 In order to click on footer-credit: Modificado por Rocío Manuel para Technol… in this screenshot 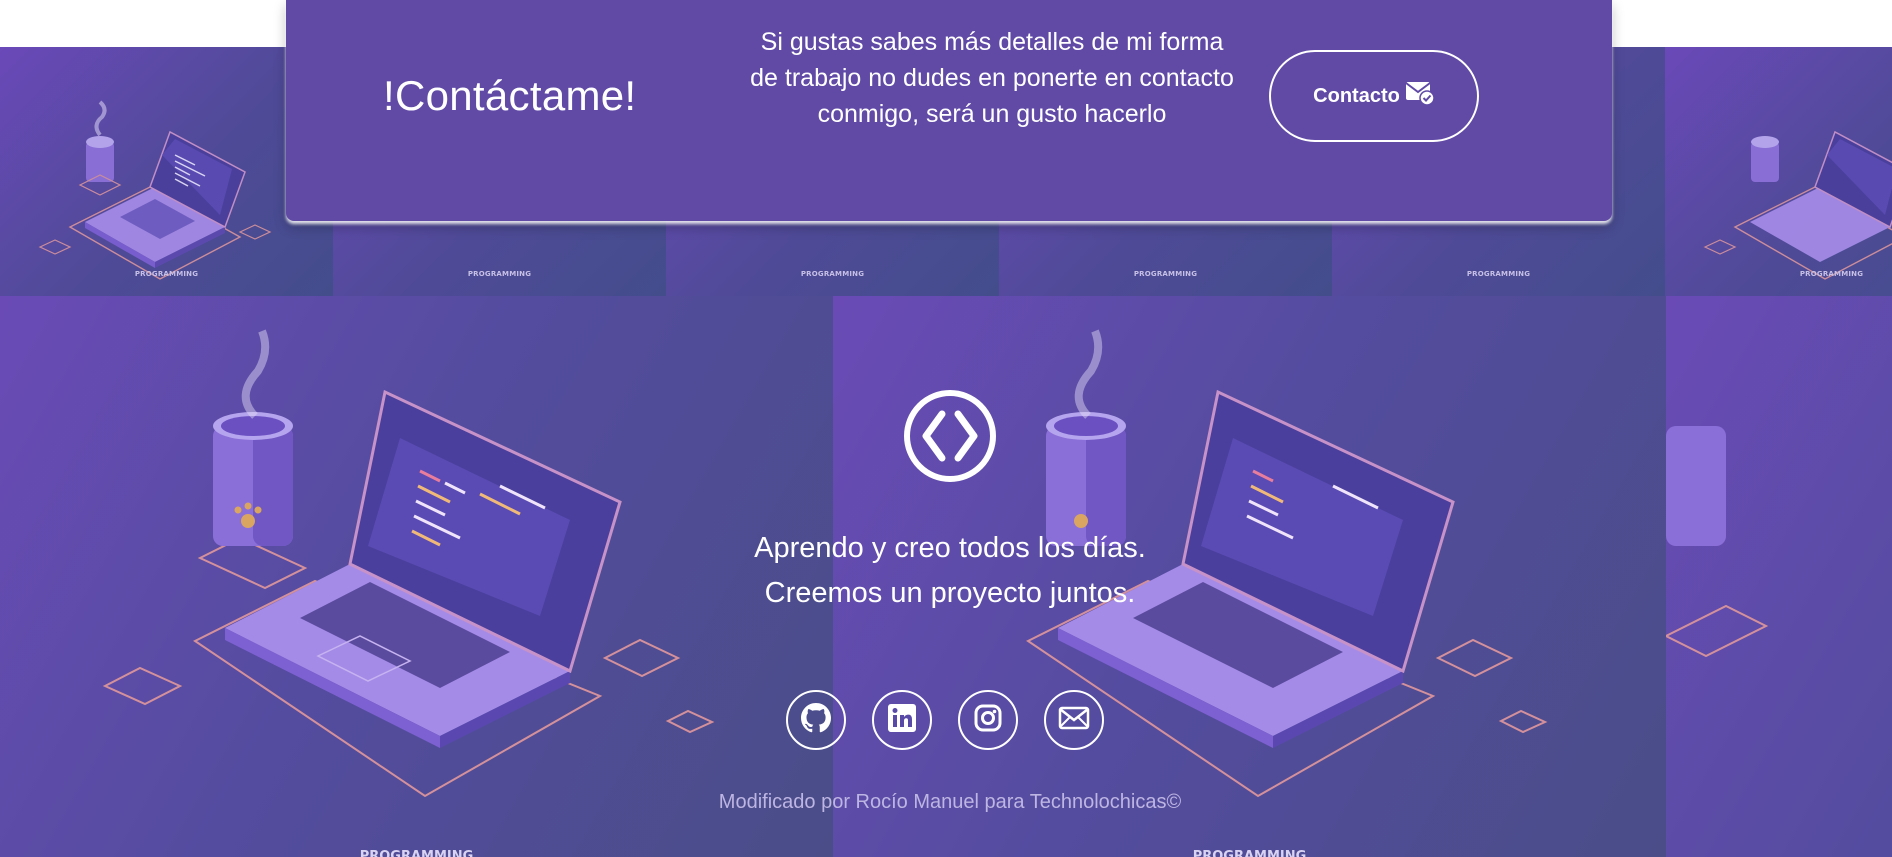, I will do `click(950, 802)`.